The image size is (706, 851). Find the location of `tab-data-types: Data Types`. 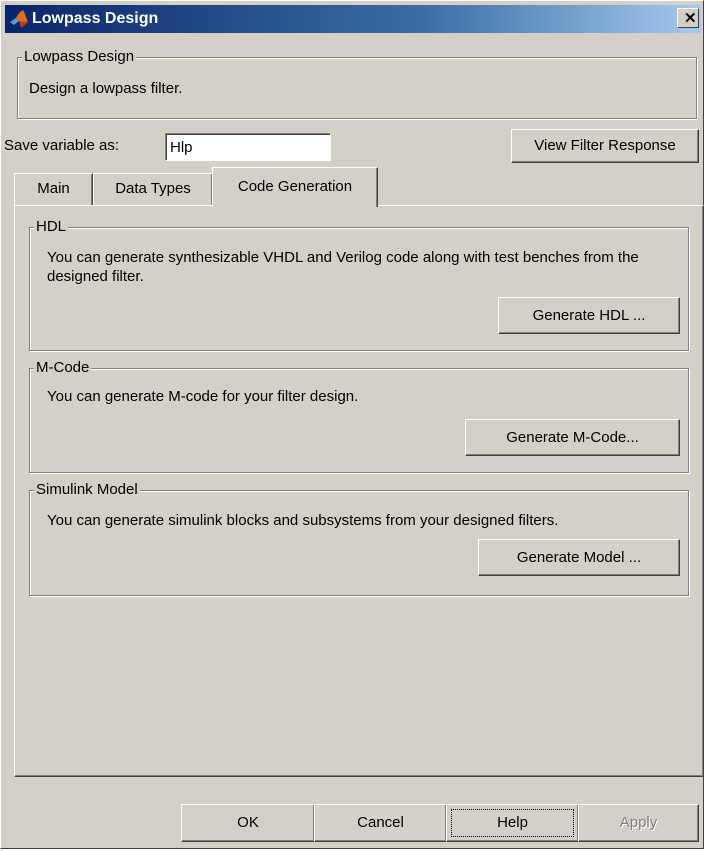

tab-data-types: Data Types is located at coordinates (153, 189).